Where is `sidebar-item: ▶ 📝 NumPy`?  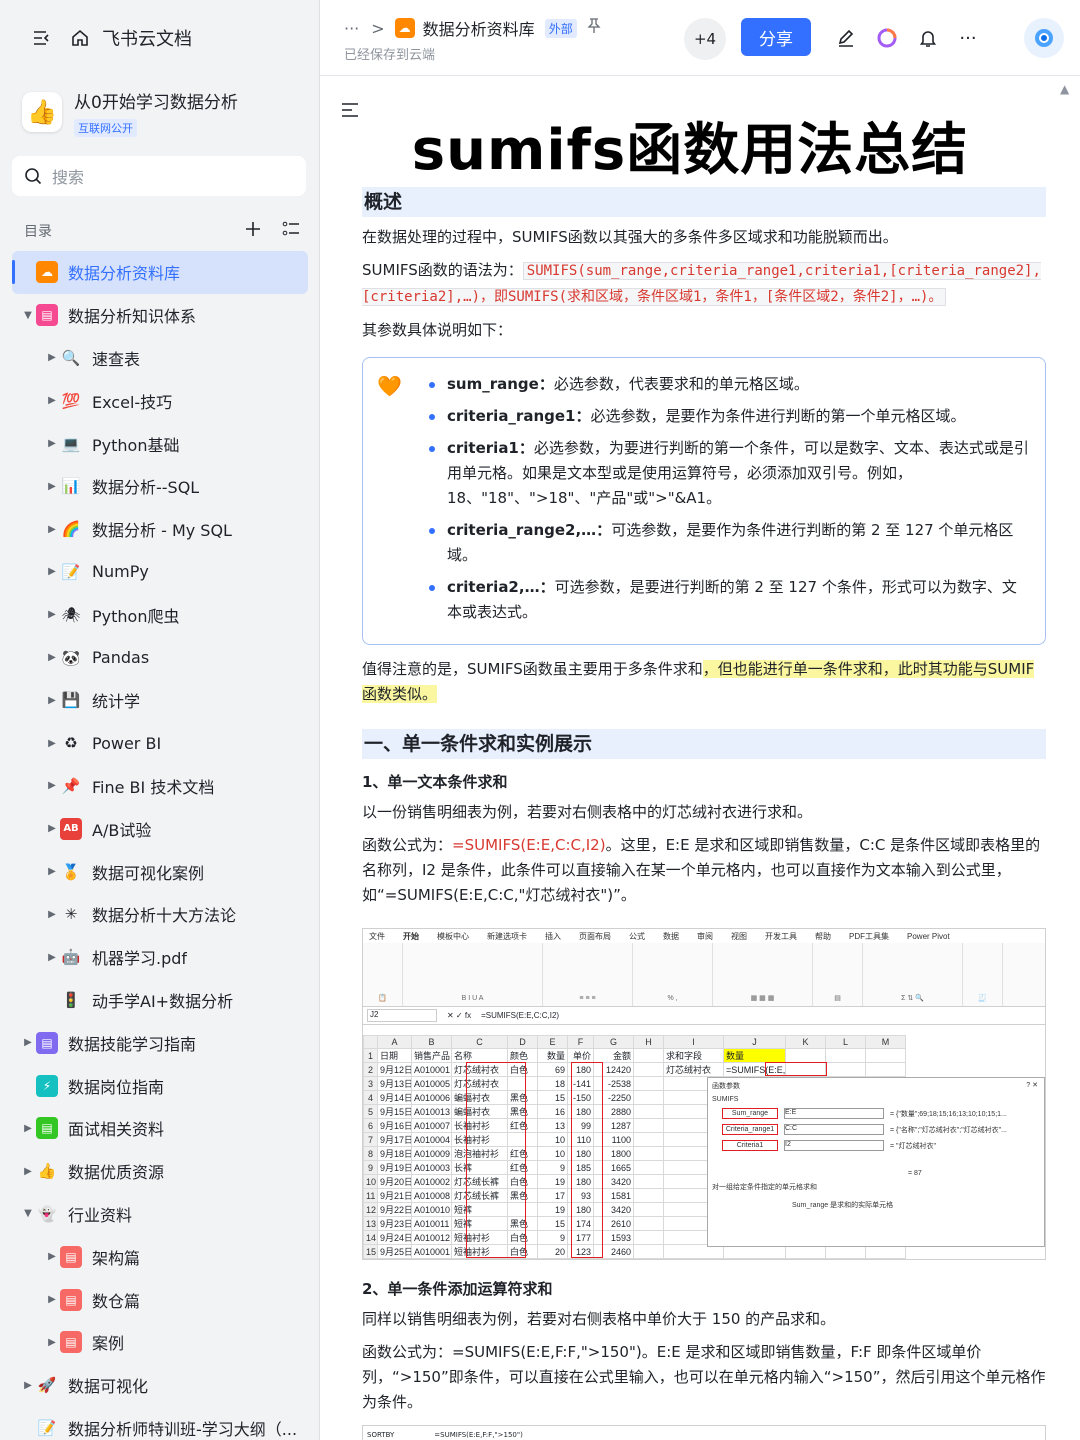 sidebar-item: ▶ 📝 NumPy is located at coordinates (159, 572).